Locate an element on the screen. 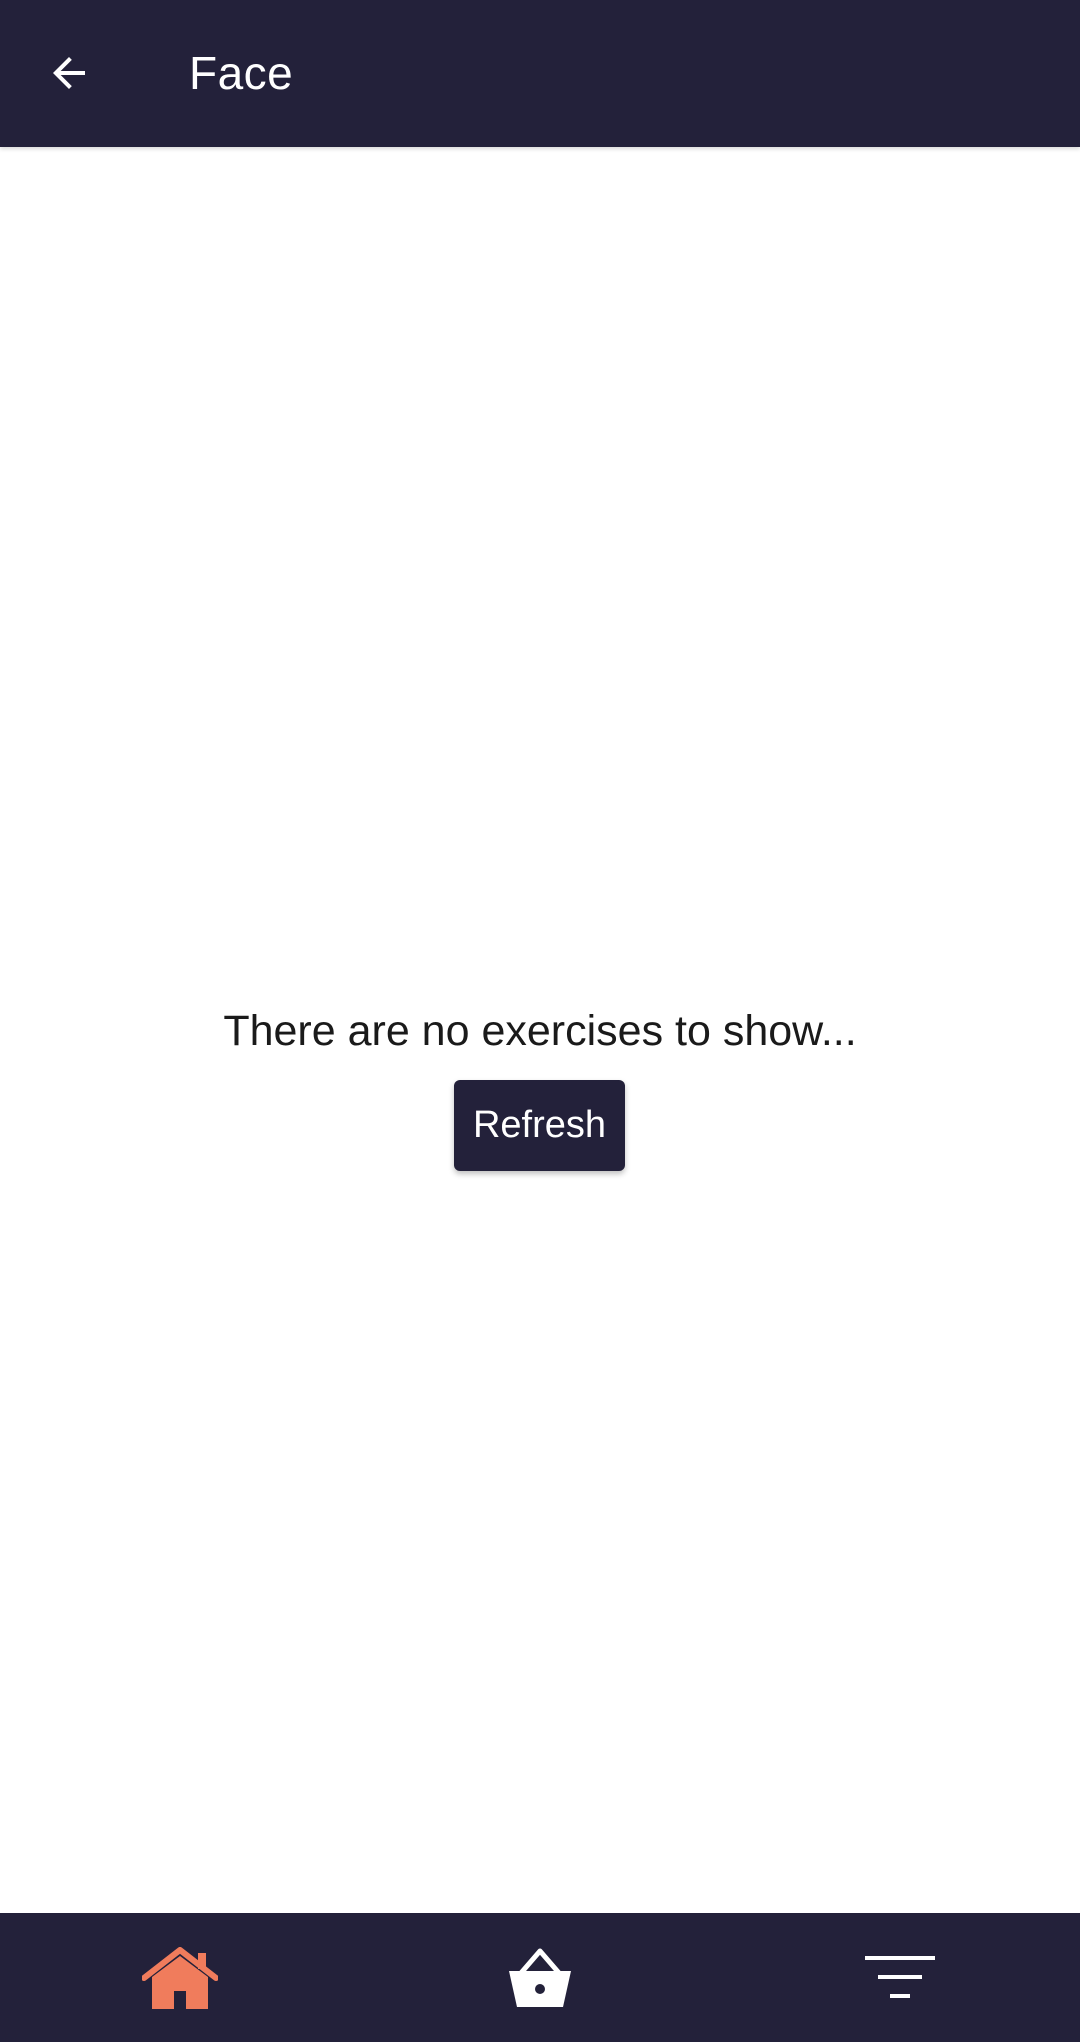  bottom-navigation is located at coordinates (540, 1977).